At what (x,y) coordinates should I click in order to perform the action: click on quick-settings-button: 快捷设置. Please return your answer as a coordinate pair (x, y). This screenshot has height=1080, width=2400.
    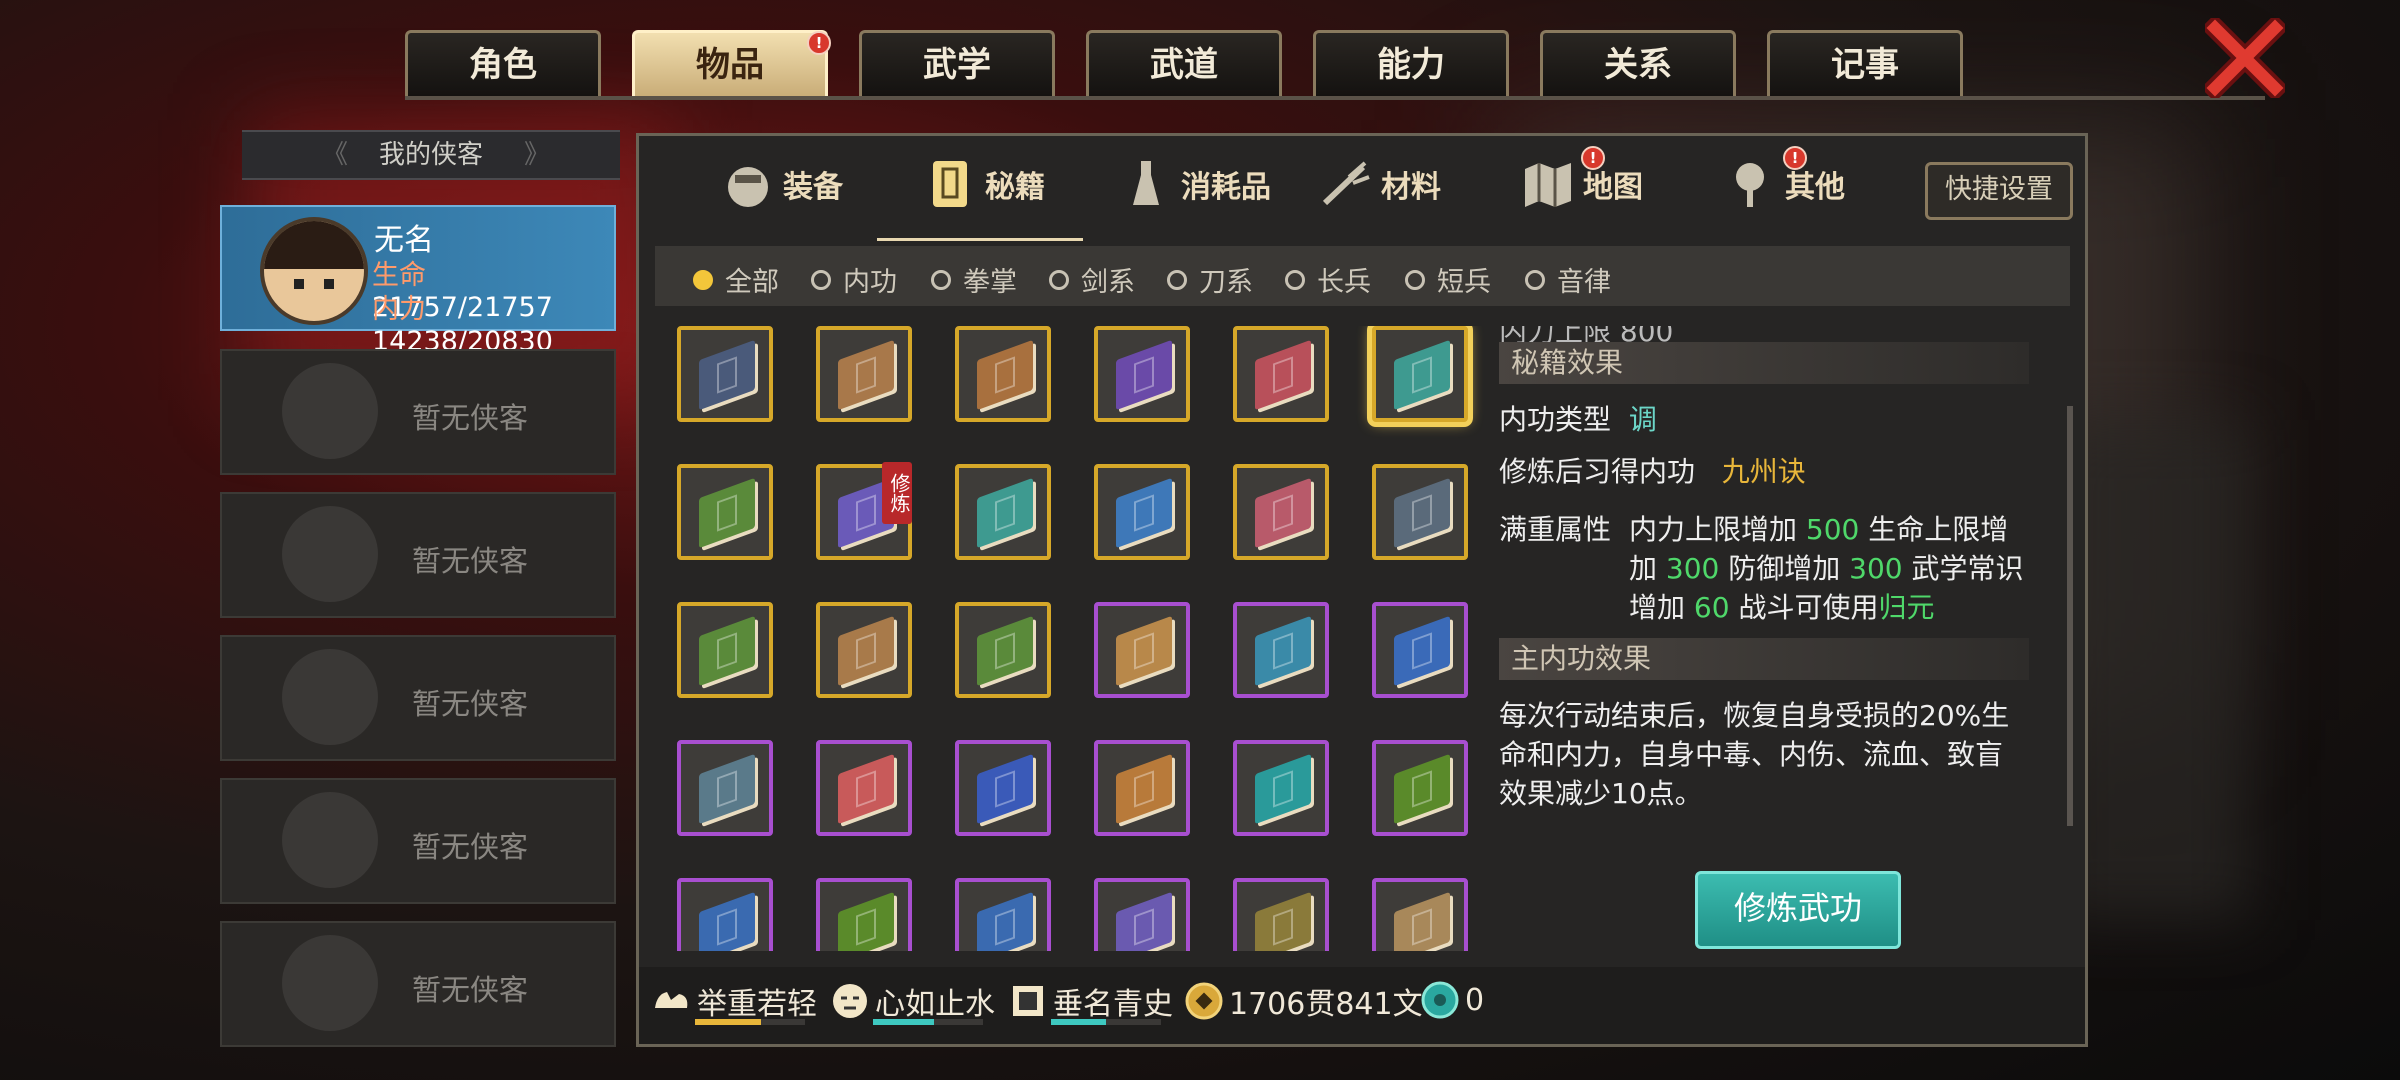
    Looking at the image, I should click on (1999, 191).